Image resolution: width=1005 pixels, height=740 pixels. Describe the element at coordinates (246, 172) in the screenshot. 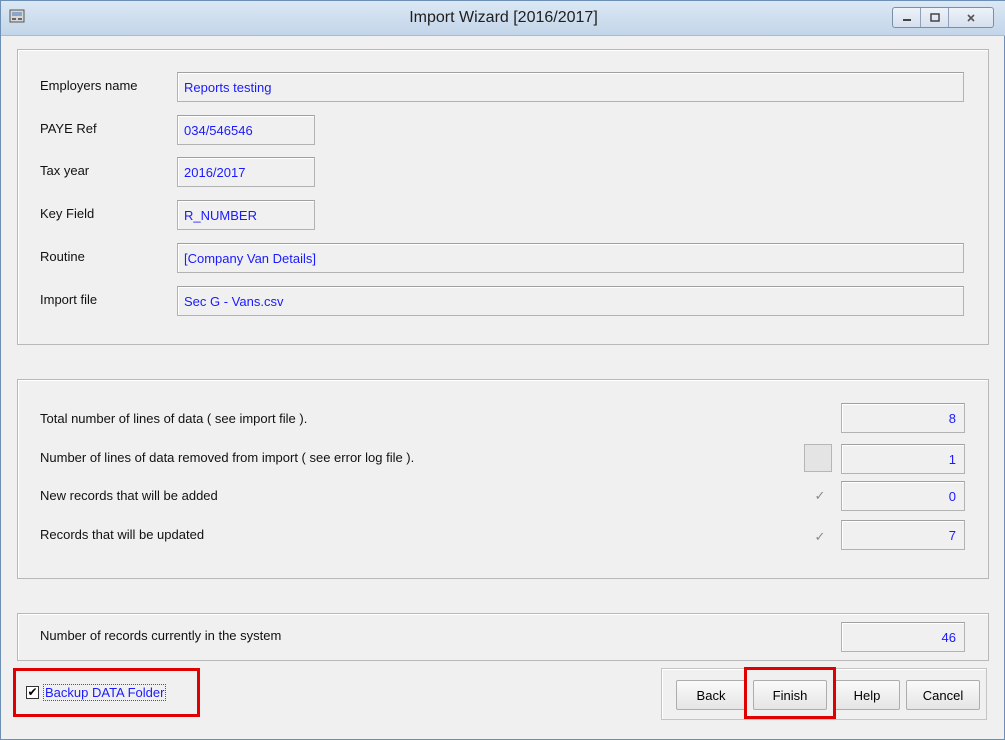

I see `tax-year-field: 2016/2017` at that location.